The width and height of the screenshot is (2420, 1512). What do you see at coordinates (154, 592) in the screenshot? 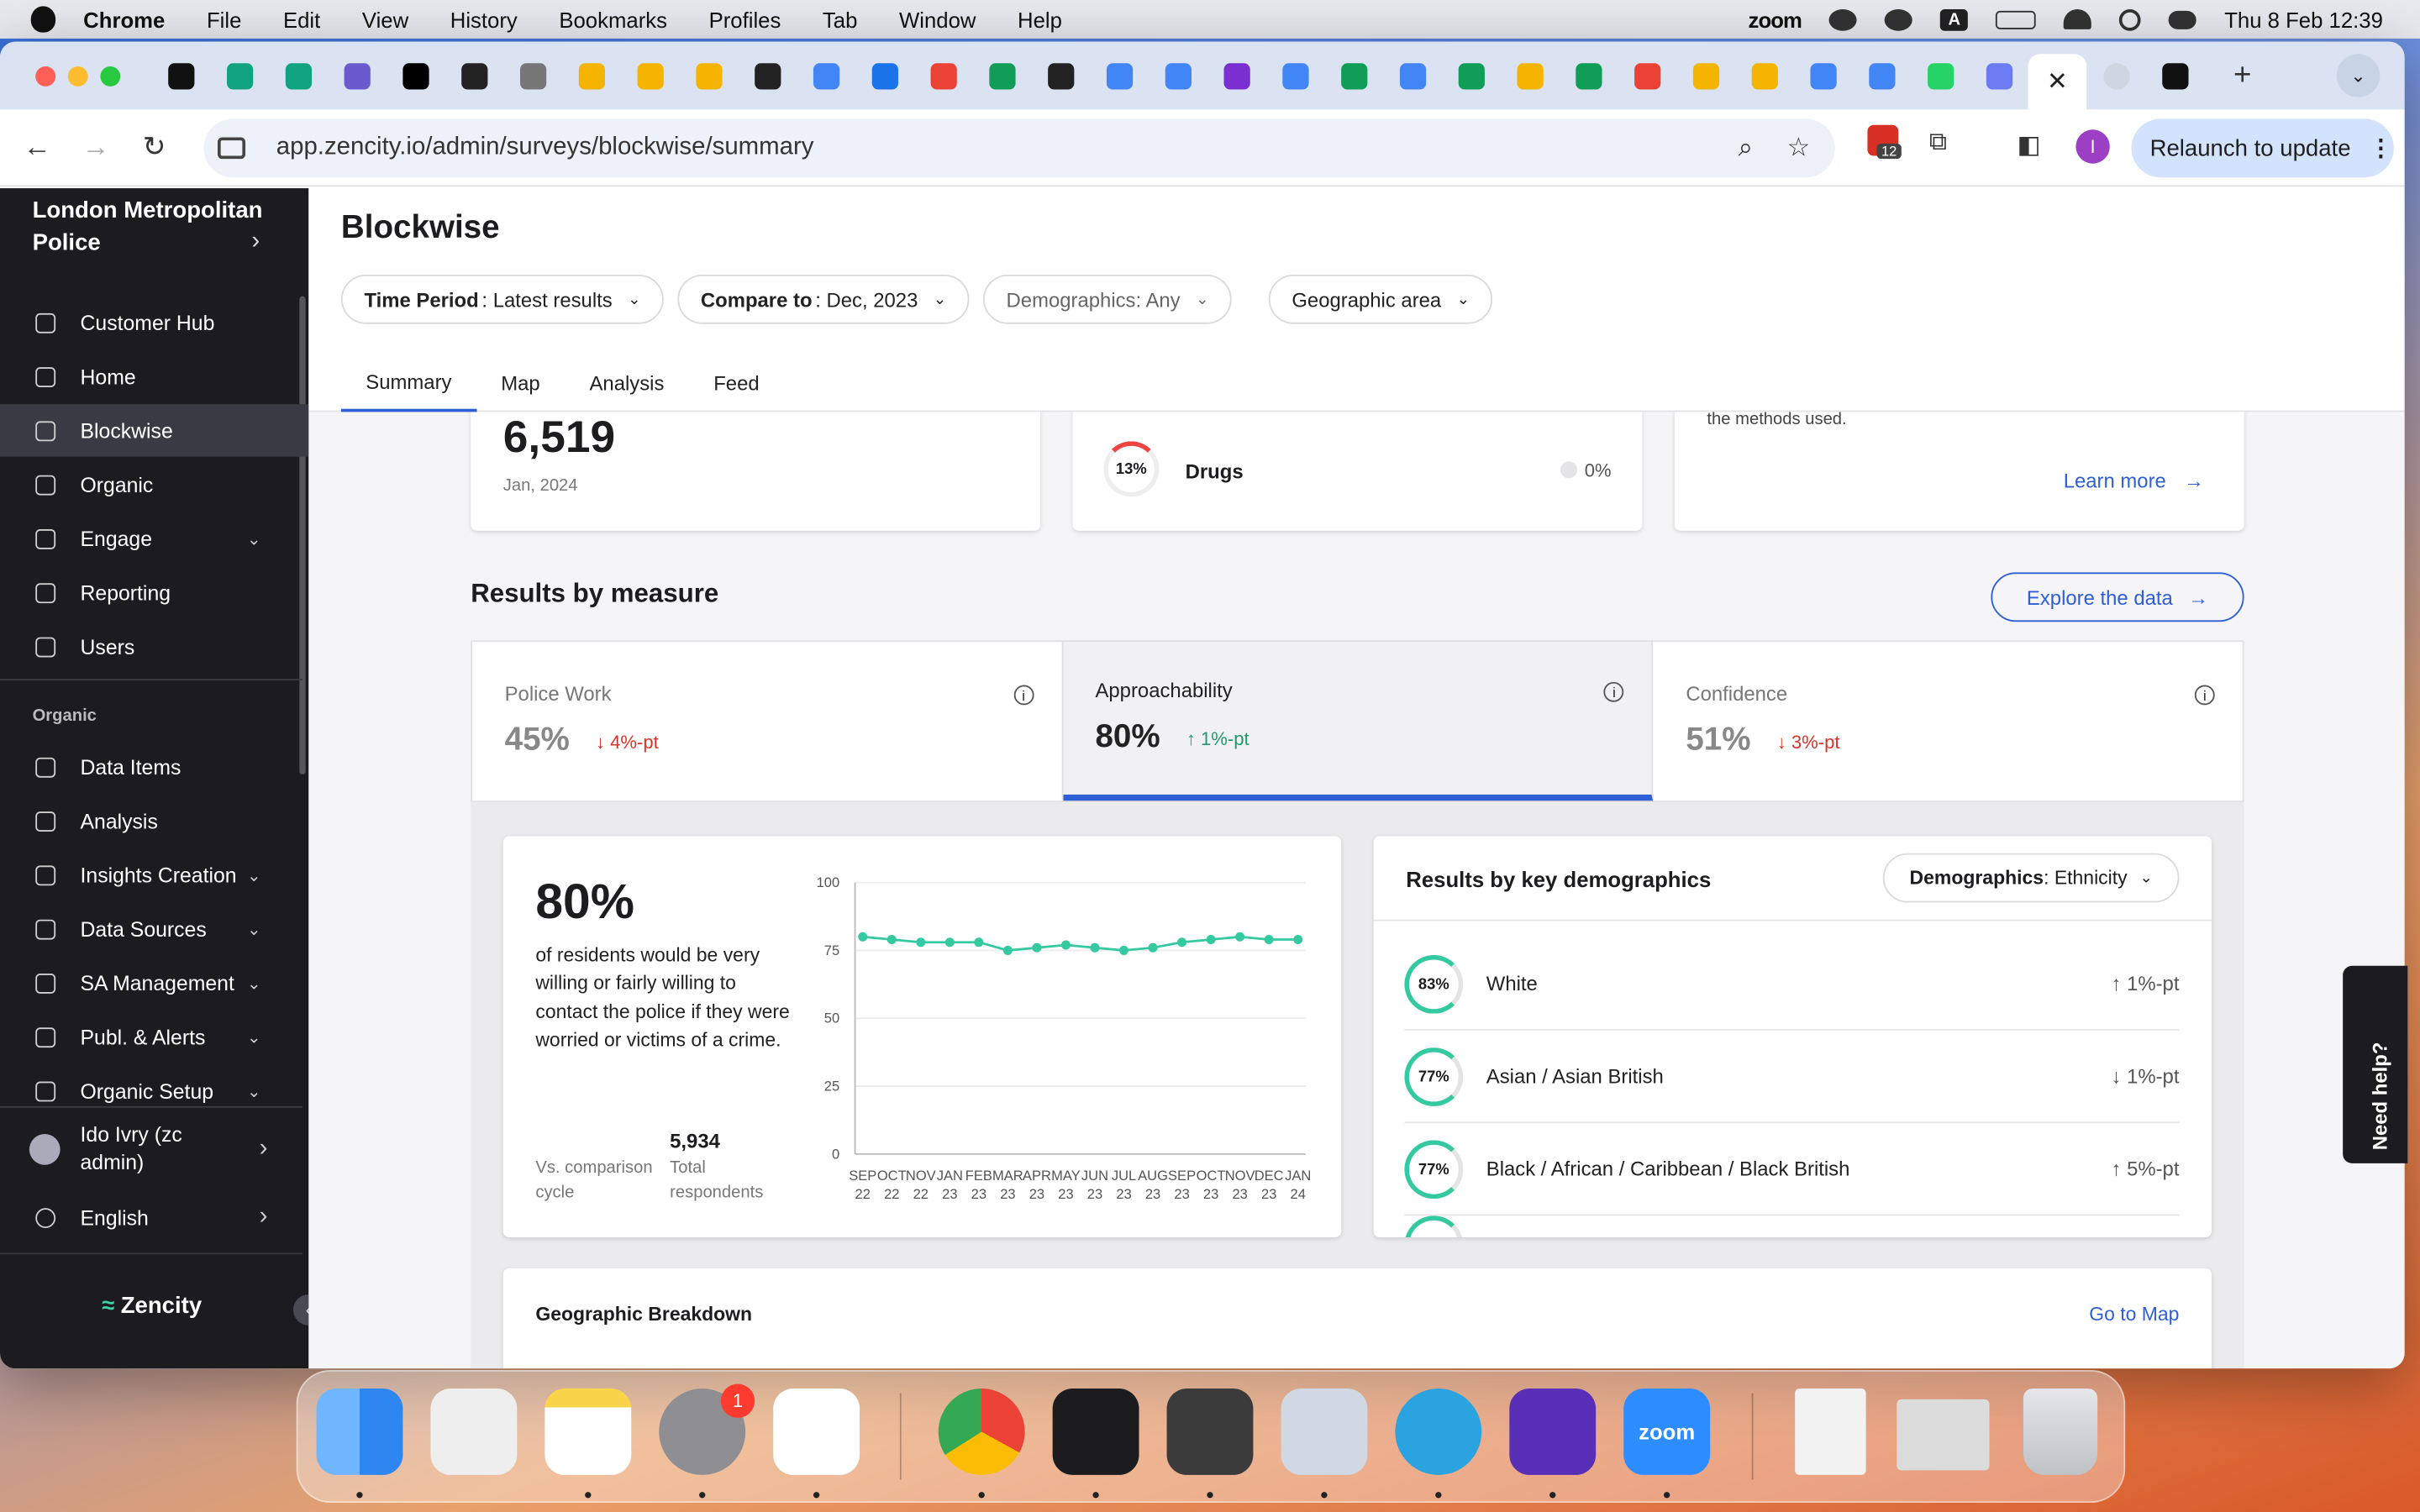
I see `sidebar-item-reporting: Reporting` at bounding box center [154, 592].